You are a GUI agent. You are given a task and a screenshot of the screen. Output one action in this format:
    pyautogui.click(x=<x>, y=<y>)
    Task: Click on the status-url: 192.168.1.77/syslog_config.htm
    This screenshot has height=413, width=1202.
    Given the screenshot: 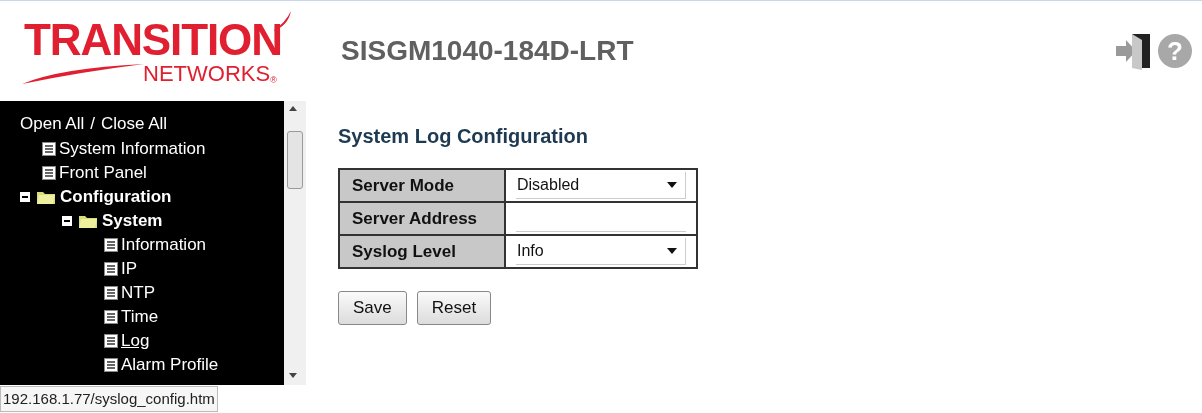 What is the action you would take?
    pyautogui.click(x=109, y=399)
    